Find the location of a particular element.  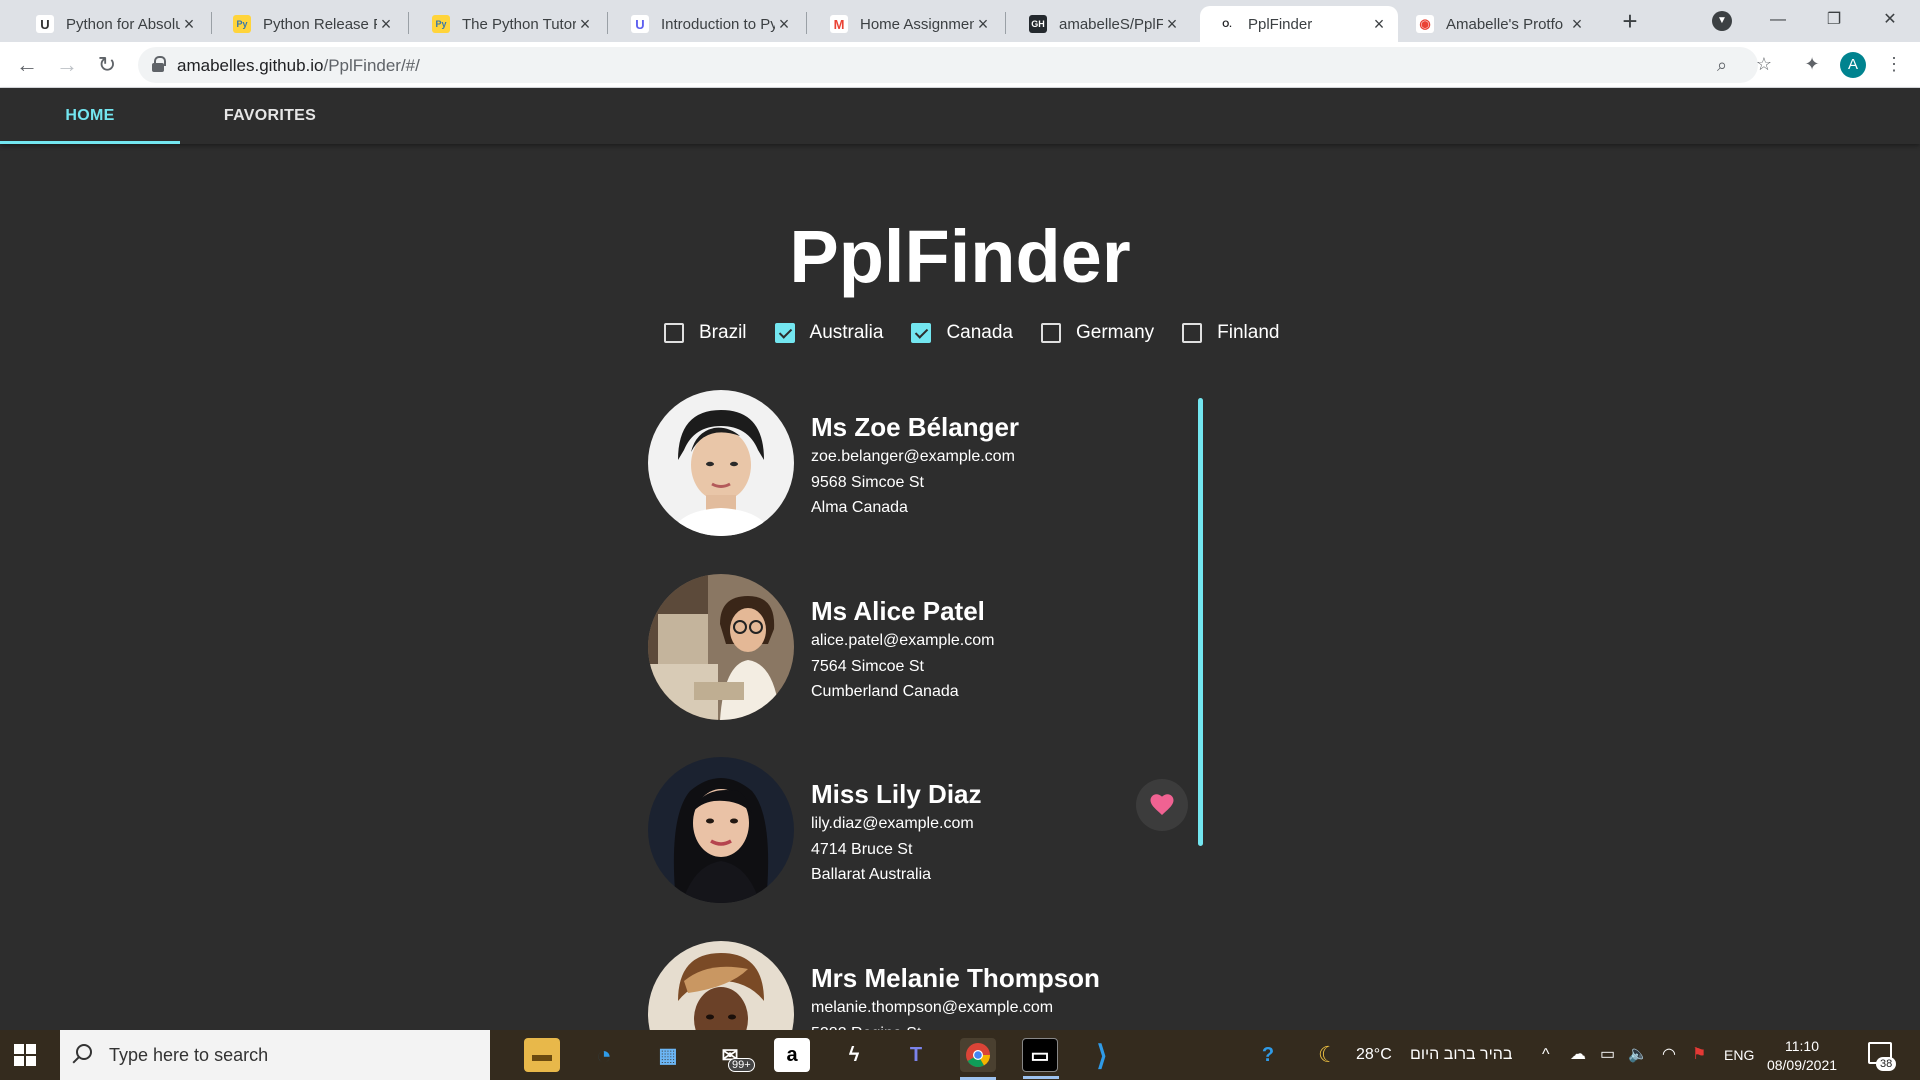

profile-avatar: A is located at coordinates (1853, 65).